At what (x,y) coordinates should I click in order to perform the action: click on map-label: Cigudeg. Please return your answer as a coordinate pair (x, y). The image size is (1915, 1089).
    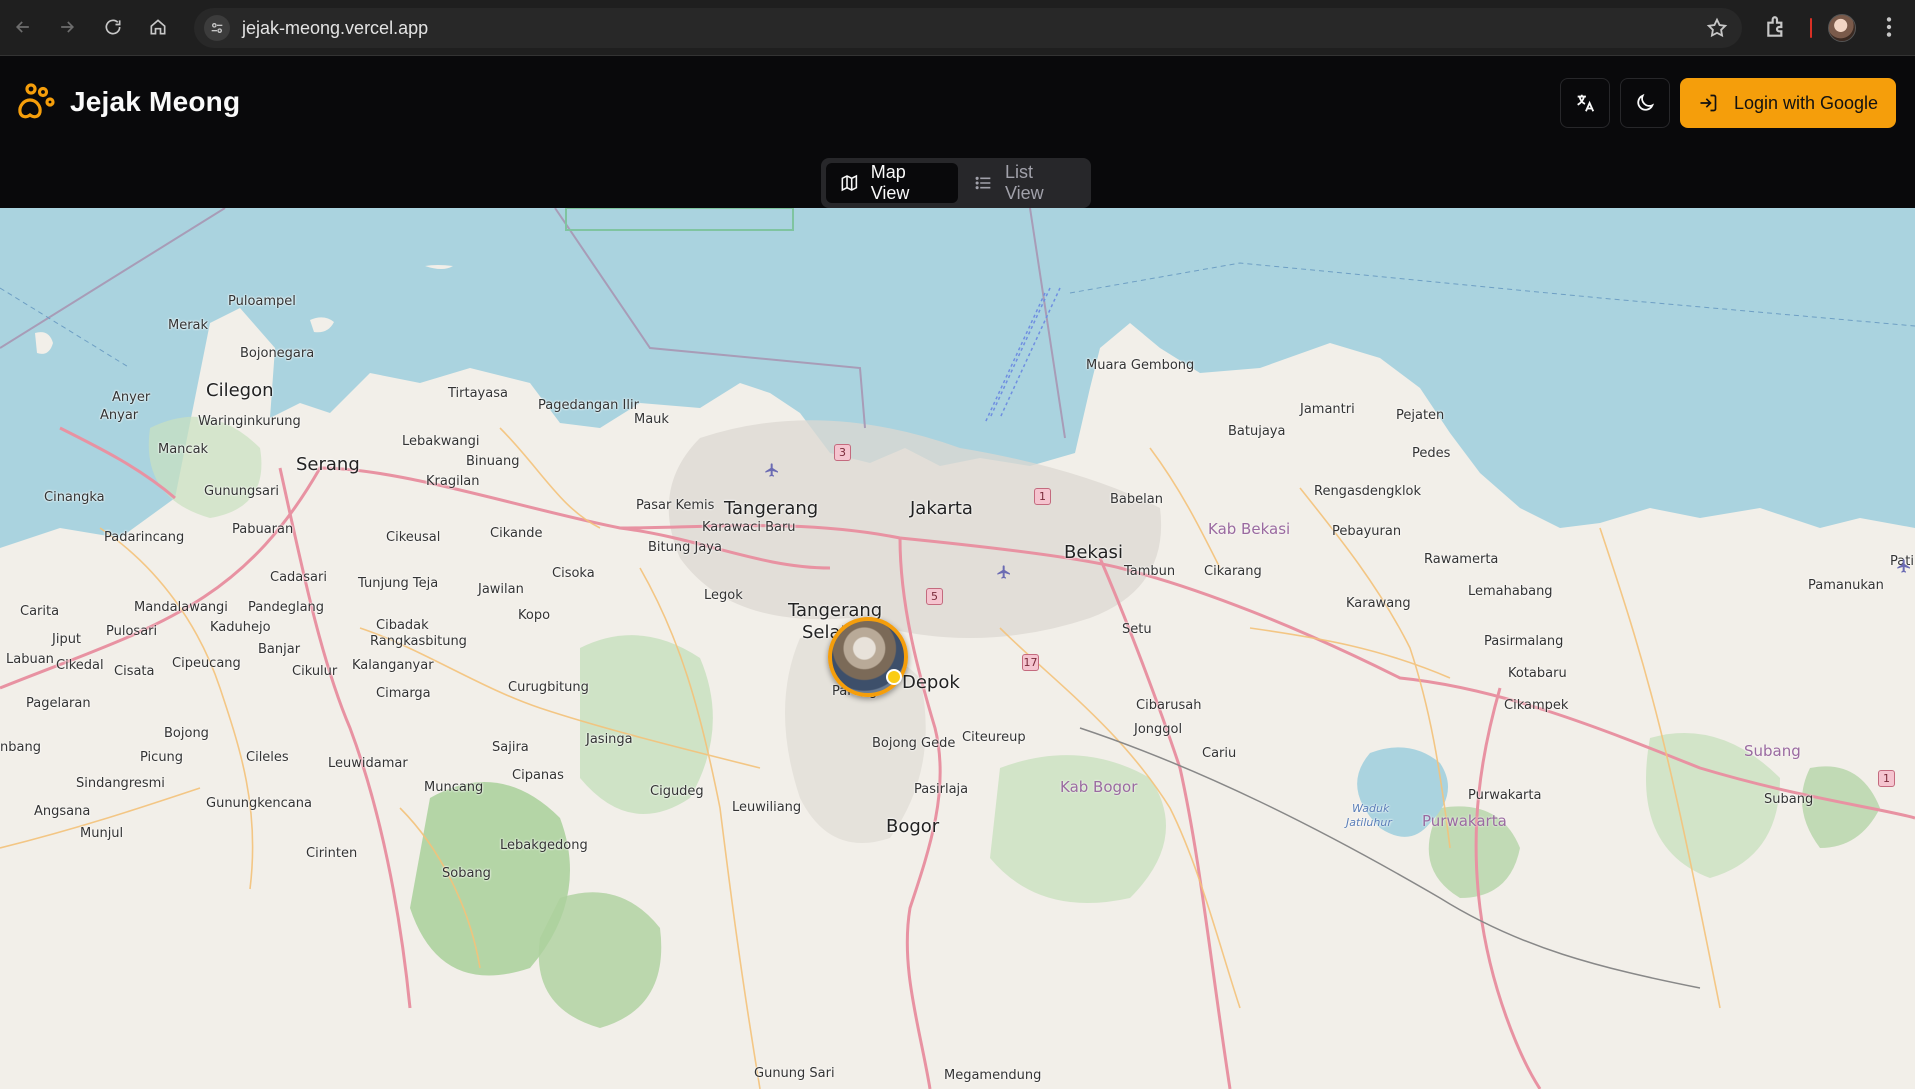
    Looking at the image, I should click on (677, 791).